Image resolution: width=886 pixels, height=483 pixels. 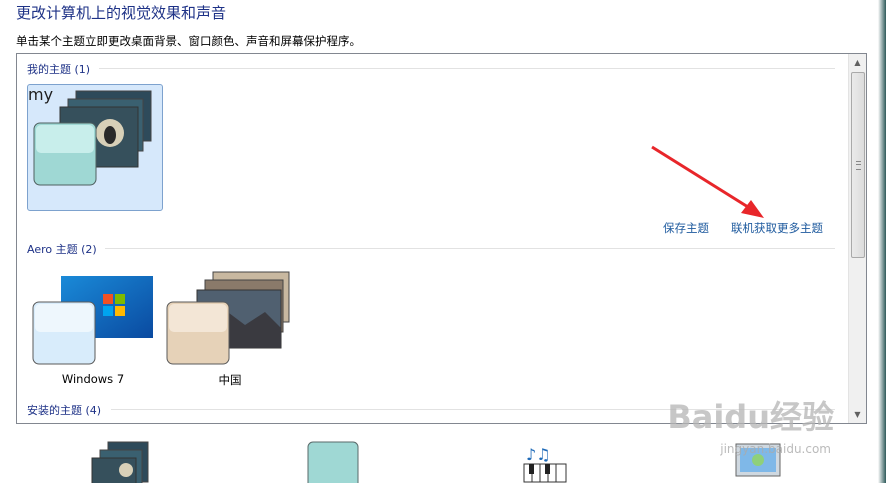 I want to click on group-header-my-themes: 我的主题 (1), so click(x=59, y=69).